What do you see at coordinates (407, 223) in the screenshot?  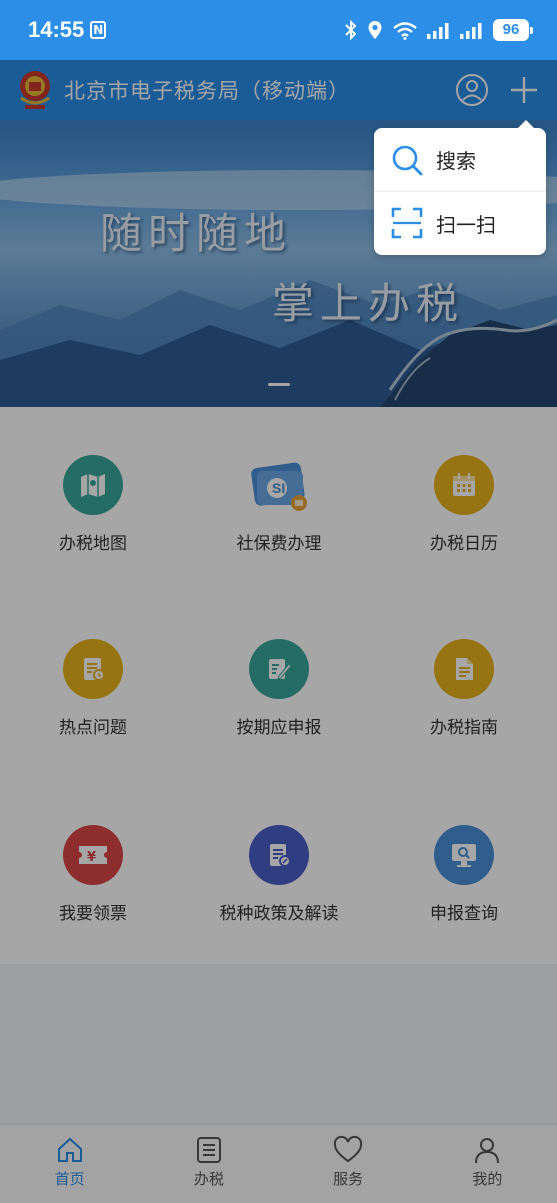 I see `scan-icon` at bounding box center [407, 223].